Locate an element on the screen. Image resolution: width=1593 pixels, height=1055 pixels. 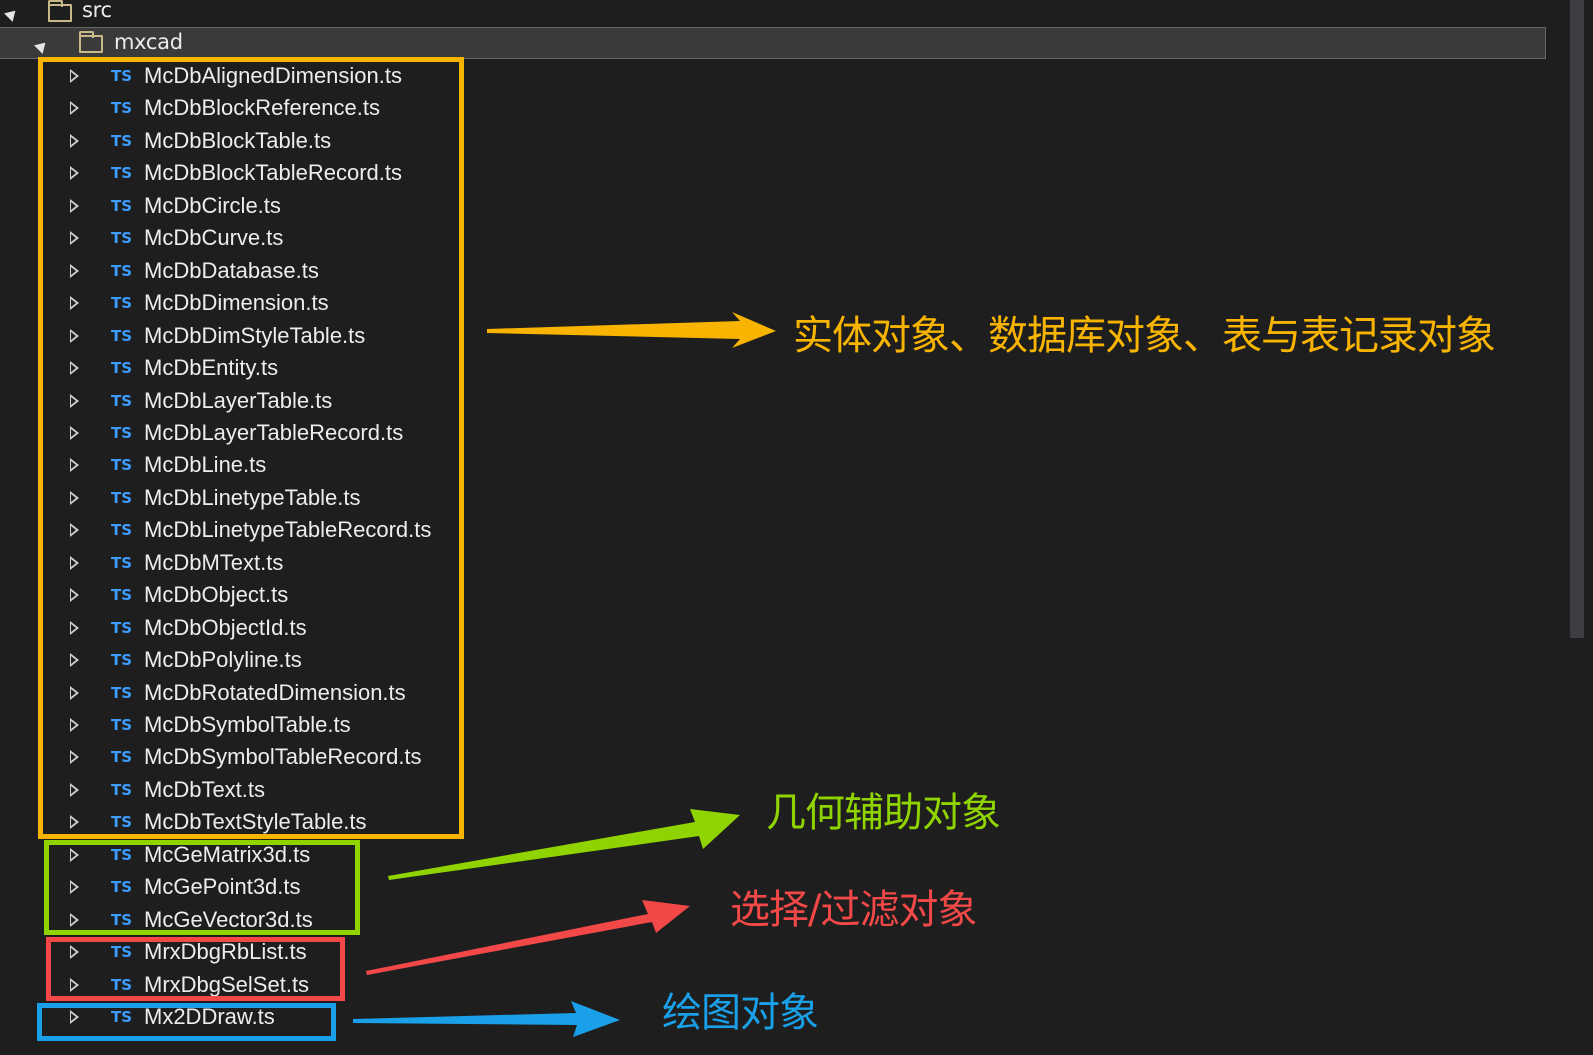
tree-file-row: TS McDbLinetypeTable.ts is located at coordinates (777, 498).